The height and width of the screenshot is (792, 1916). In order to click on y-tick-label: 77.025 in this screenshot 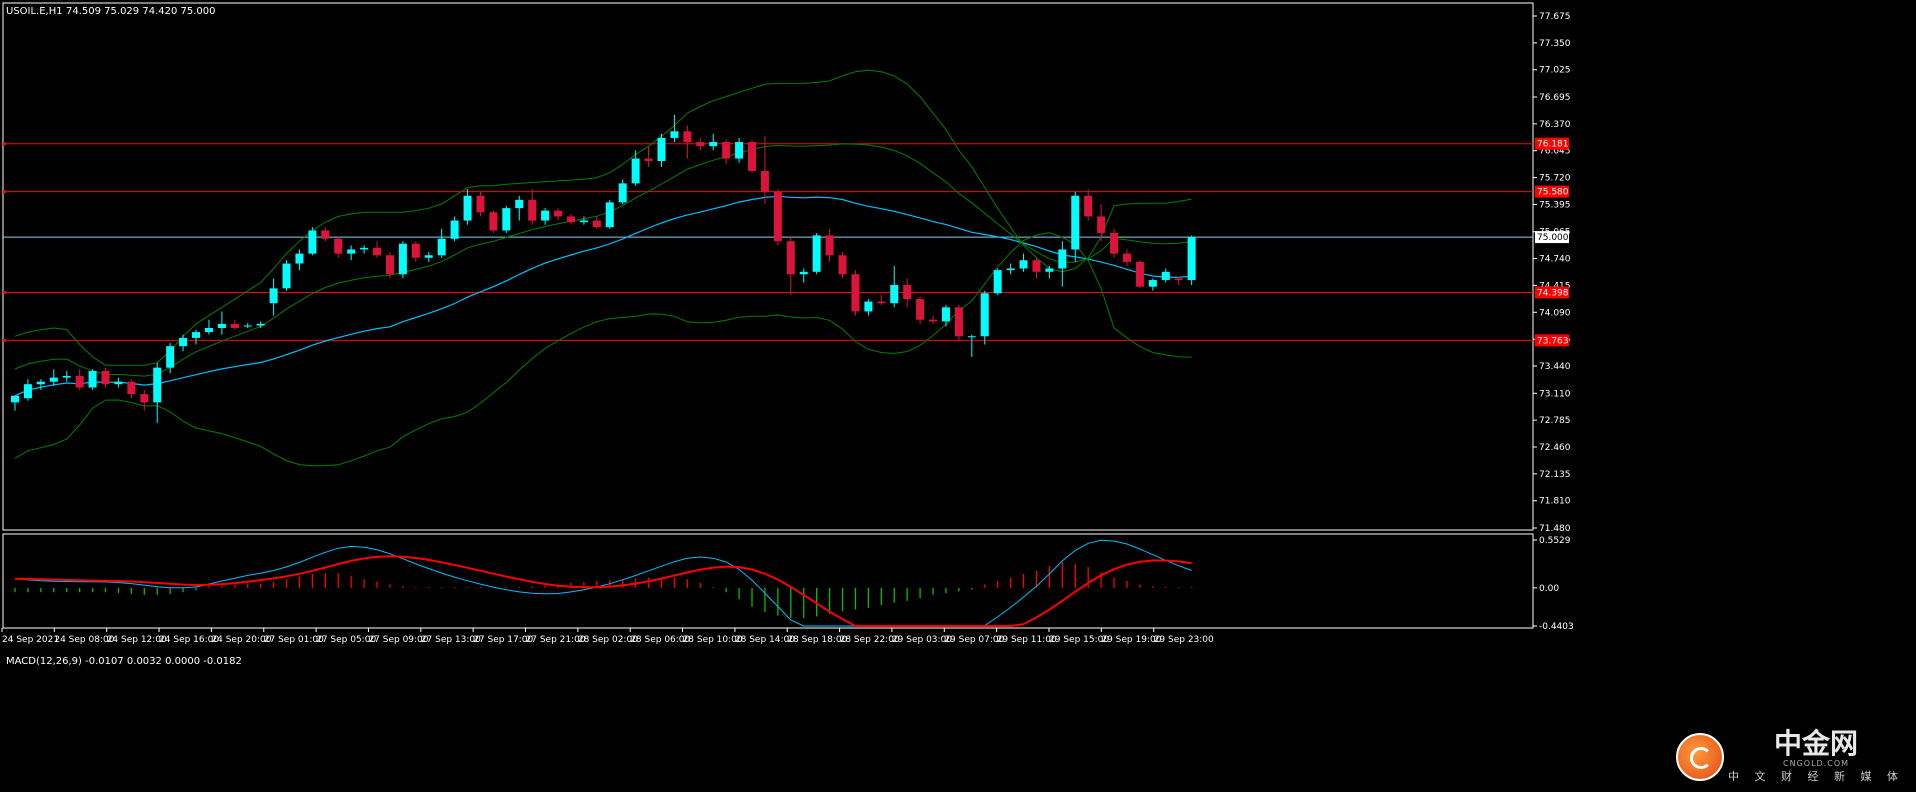, I will do `click(1555, 71)`.